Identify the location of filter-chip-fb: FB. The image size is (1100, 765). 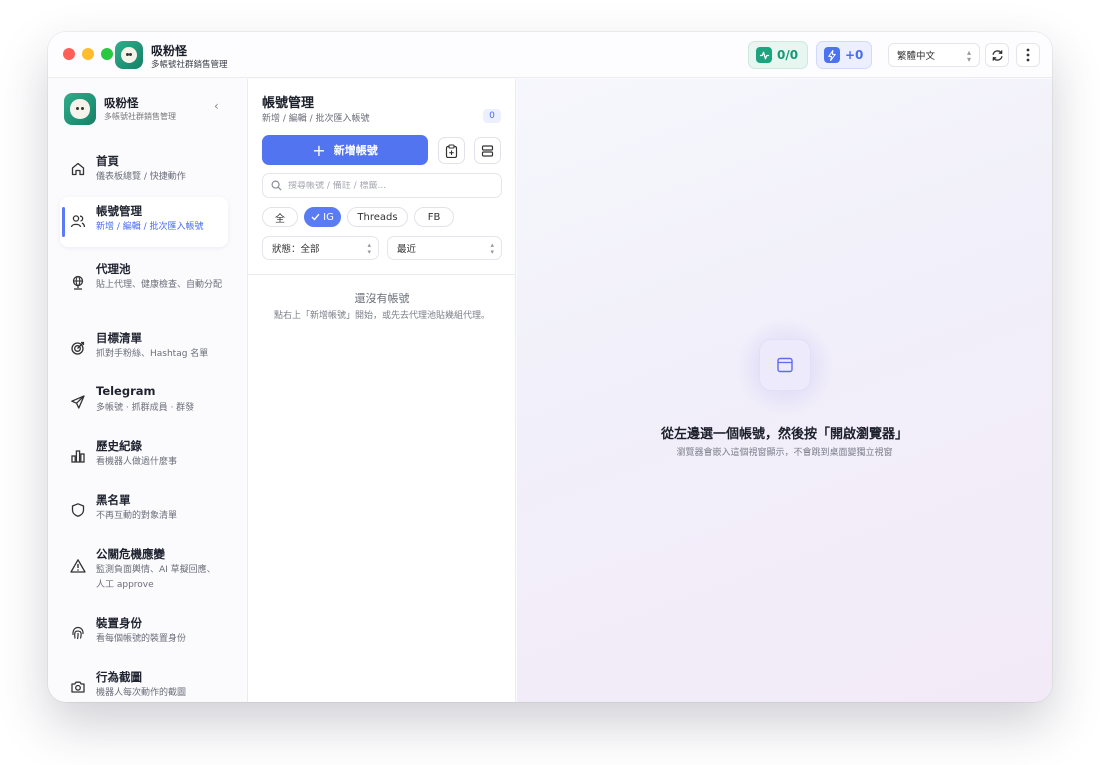
(434, 217).